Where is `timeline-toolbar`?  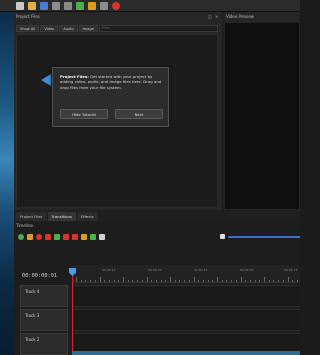 timeline-toolbar is located at coordinates (159, 237).